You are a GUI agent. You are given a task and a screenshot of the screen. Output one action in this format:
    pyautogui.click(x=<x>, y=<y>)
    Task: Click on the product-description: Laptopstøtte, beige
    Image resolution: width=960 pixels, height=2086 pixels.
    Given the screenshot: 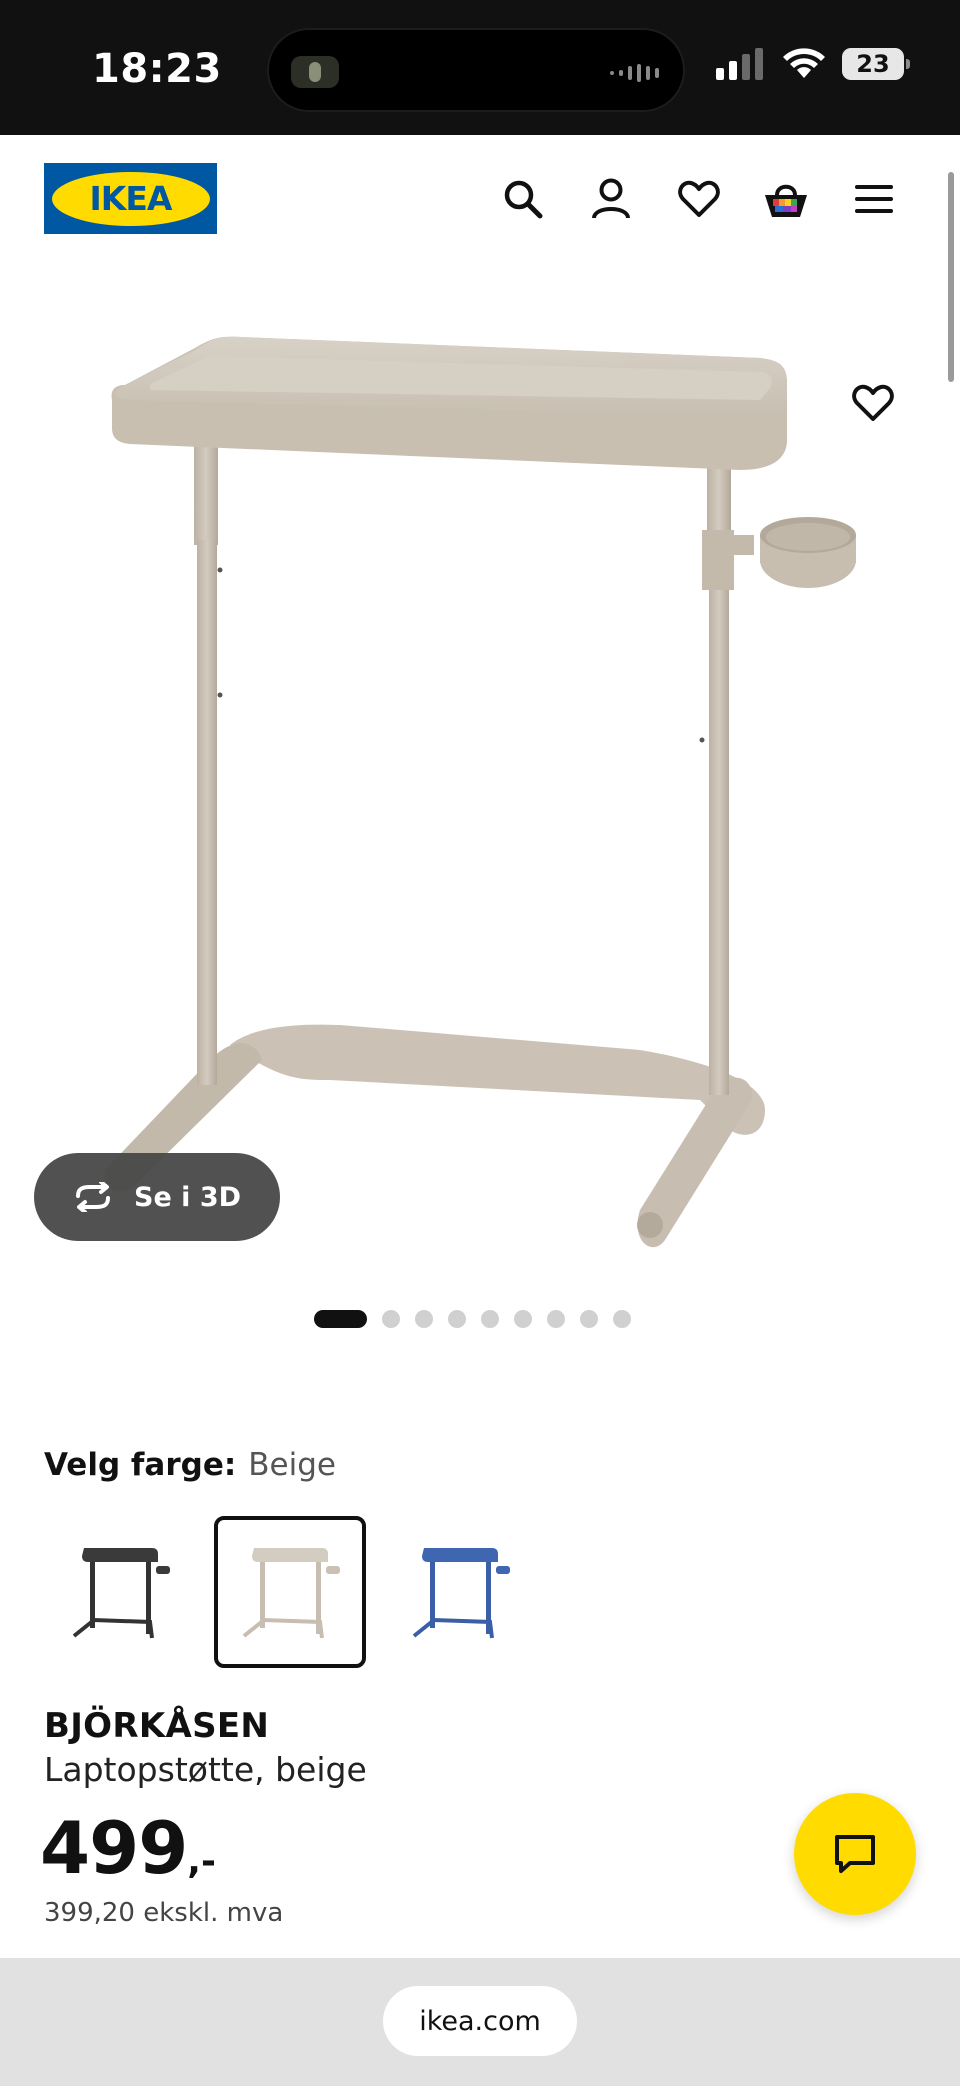 What is the action you would take?
    pyautogui.click(x=205, y=1769)
    